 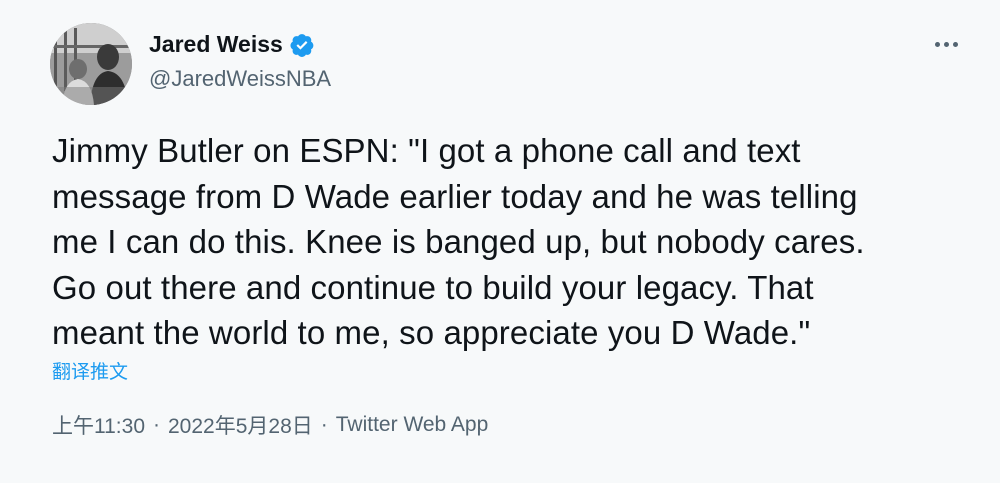 I want to click on author-display-name: Jared Weiss, so click(x=216, y=44).